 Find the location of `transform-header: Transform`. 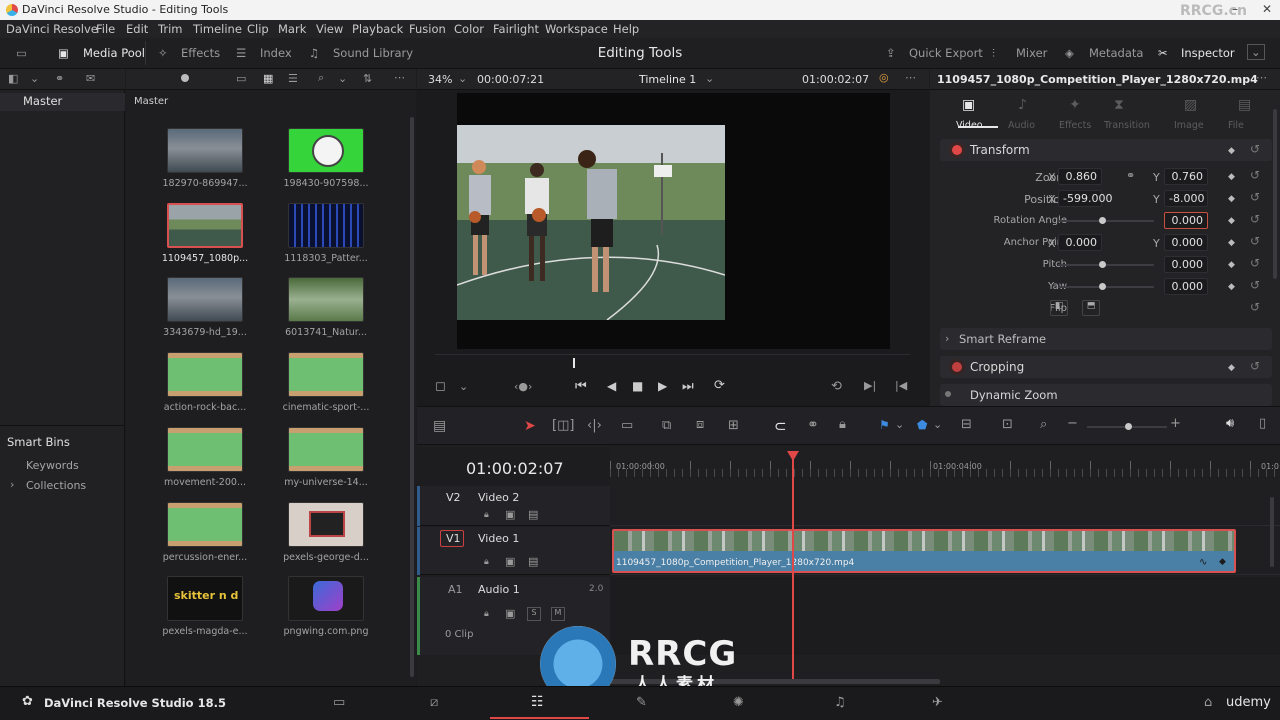

transform-header: Transform is located at coordinates (1000, 150).